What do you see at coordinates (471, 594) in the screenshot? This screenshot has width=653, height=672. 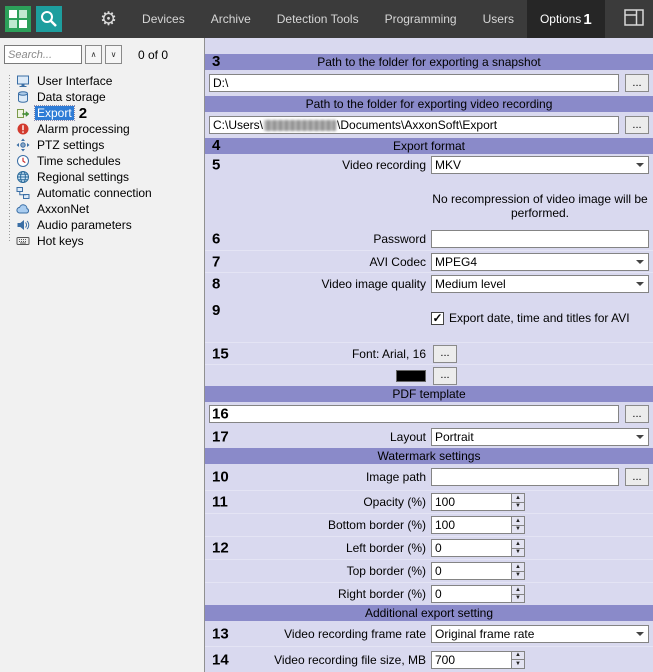 I see `right-border-input` at bounding box center [471, 594].